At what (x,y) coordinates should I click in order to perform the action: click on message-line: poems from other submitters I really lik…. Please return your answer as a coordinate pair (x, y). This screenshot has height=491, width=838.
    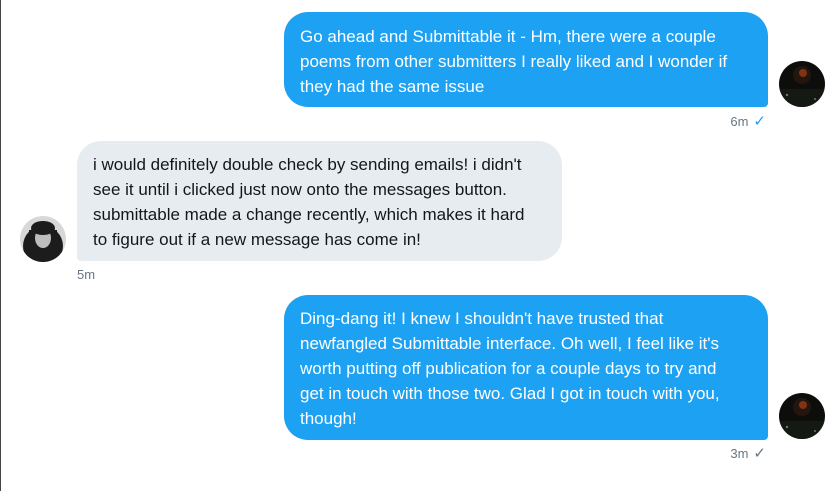
    Looking at the image, I should click on (514, 61).